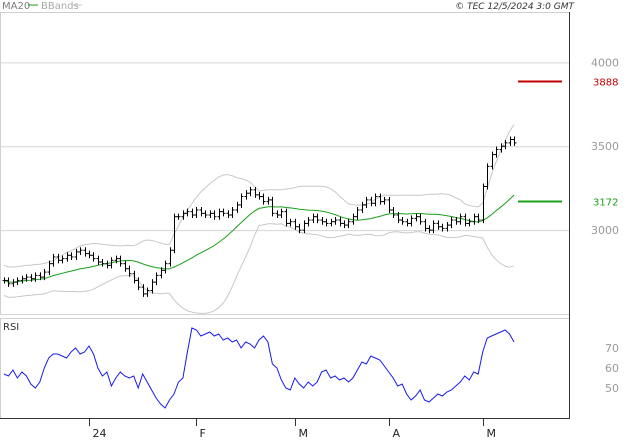 Image resolution: width=627 pixels, height=440 pixels. I want to click on x-axis-ticks: 24 F M A M, so click(293, 429).